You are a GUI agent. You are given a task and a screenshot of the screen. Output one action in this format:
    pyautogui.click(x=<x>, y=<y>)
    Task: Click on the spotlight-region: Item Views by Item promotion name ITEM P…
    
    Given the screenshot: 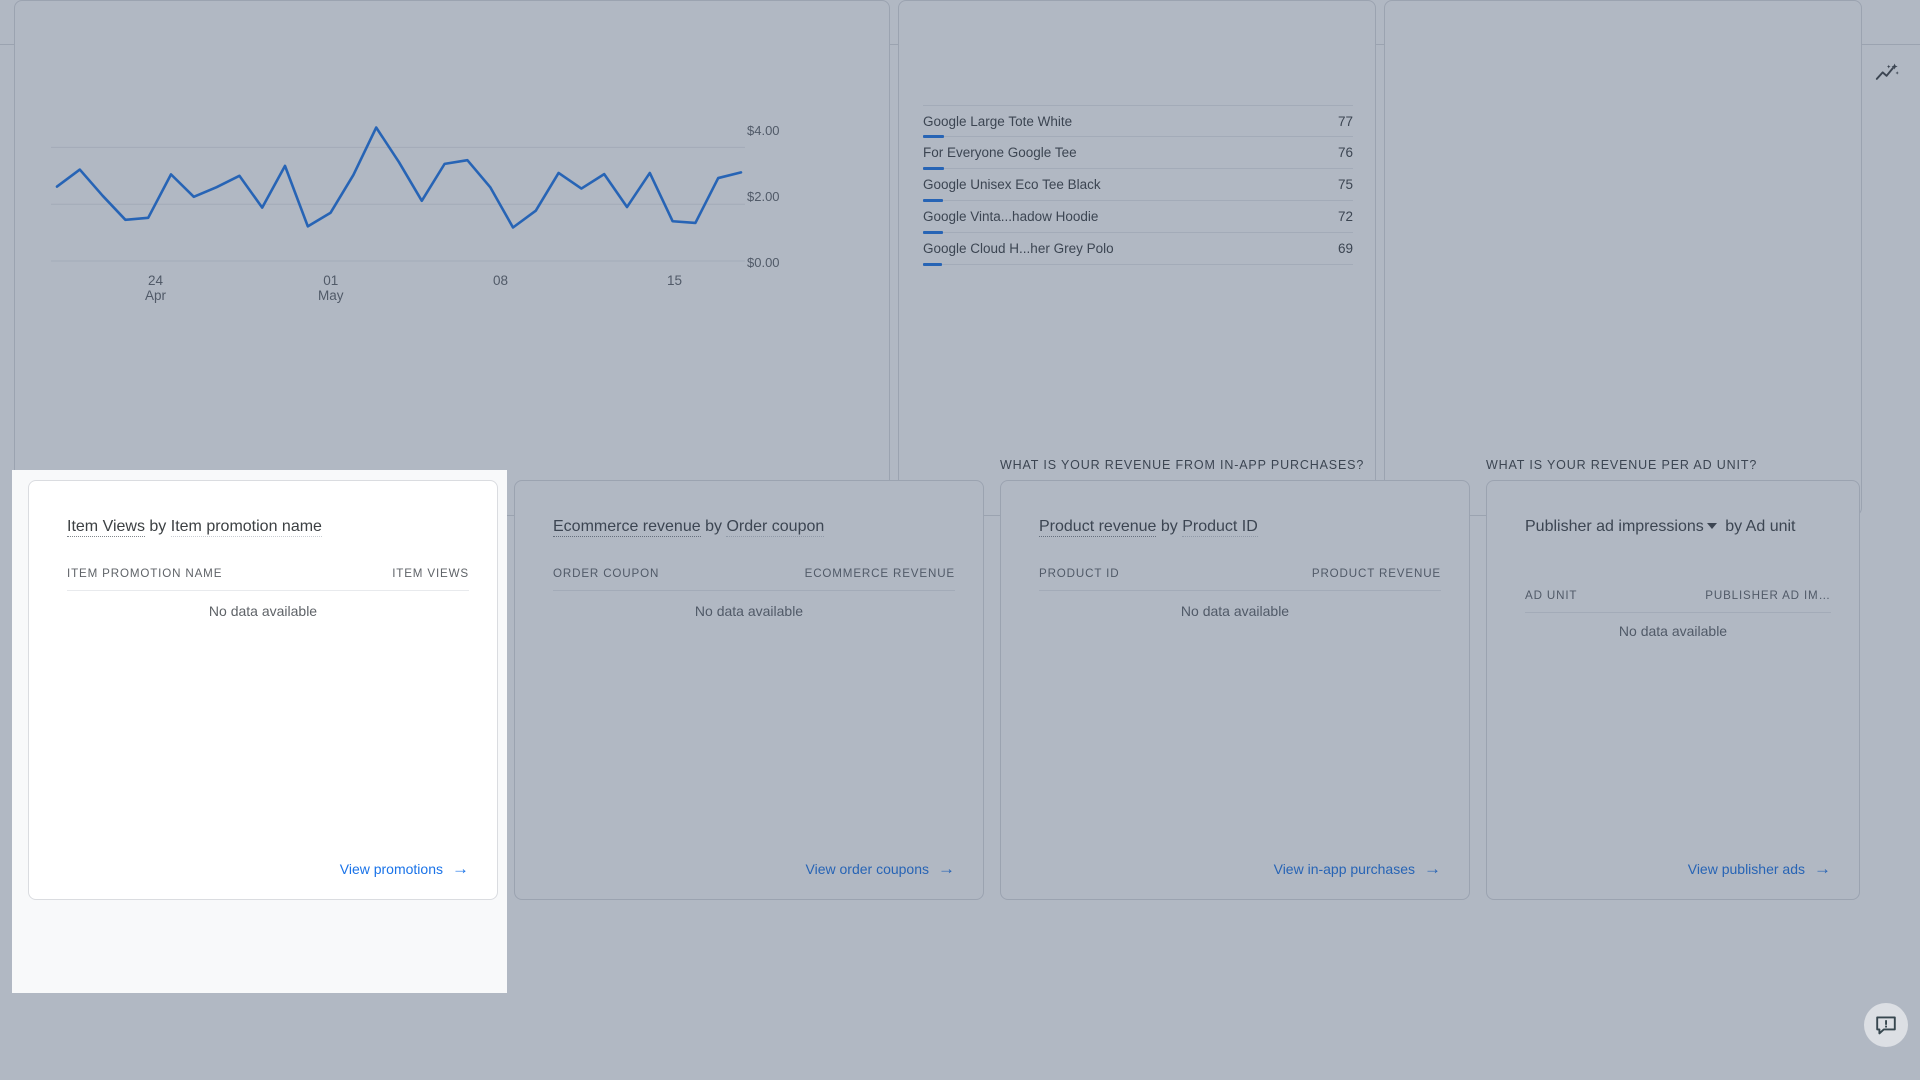 What is the action you would take?
    pyautogui.click(x=259, y=731)
    